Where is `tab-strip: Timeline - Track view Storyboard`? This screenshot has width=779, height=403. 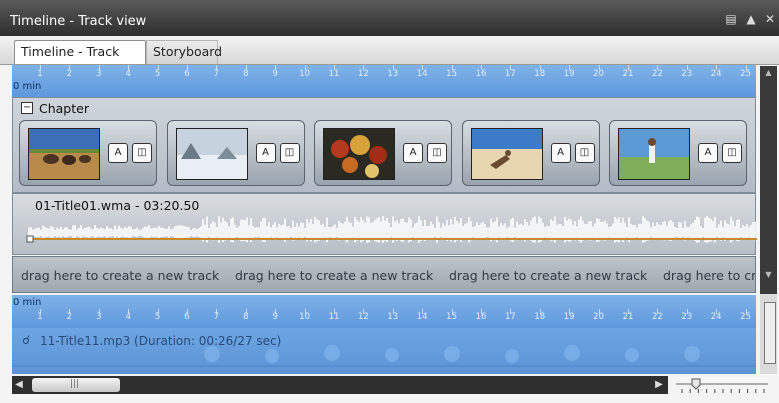 tab-strip: Timeline - Track view Storyboard is located at coordinates (389, 58).